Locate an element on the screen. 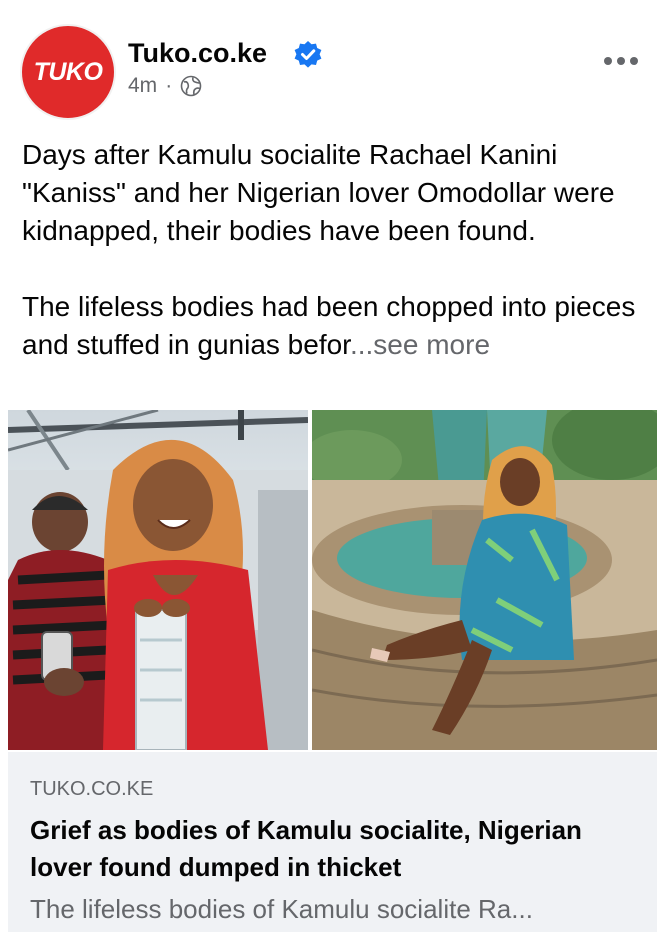 The height and width of the screenshot is (932, 660). post-header: TUKO Tuko.co.ke 4m · is located at coordinates (330, 60).